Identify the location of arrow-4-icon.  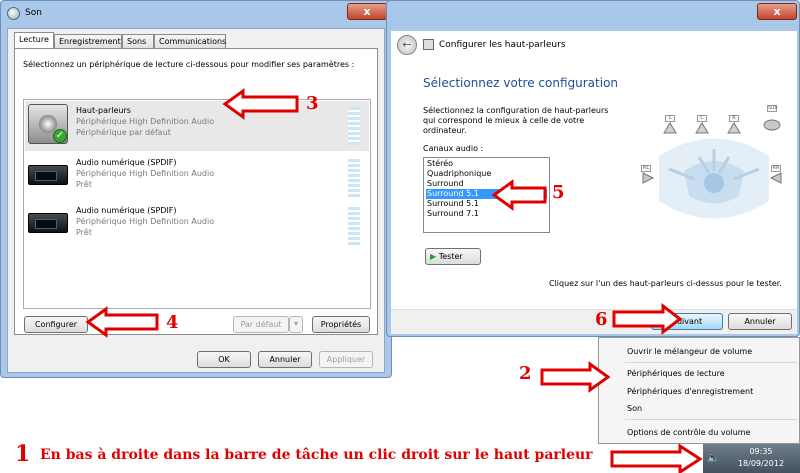
(122, 322).